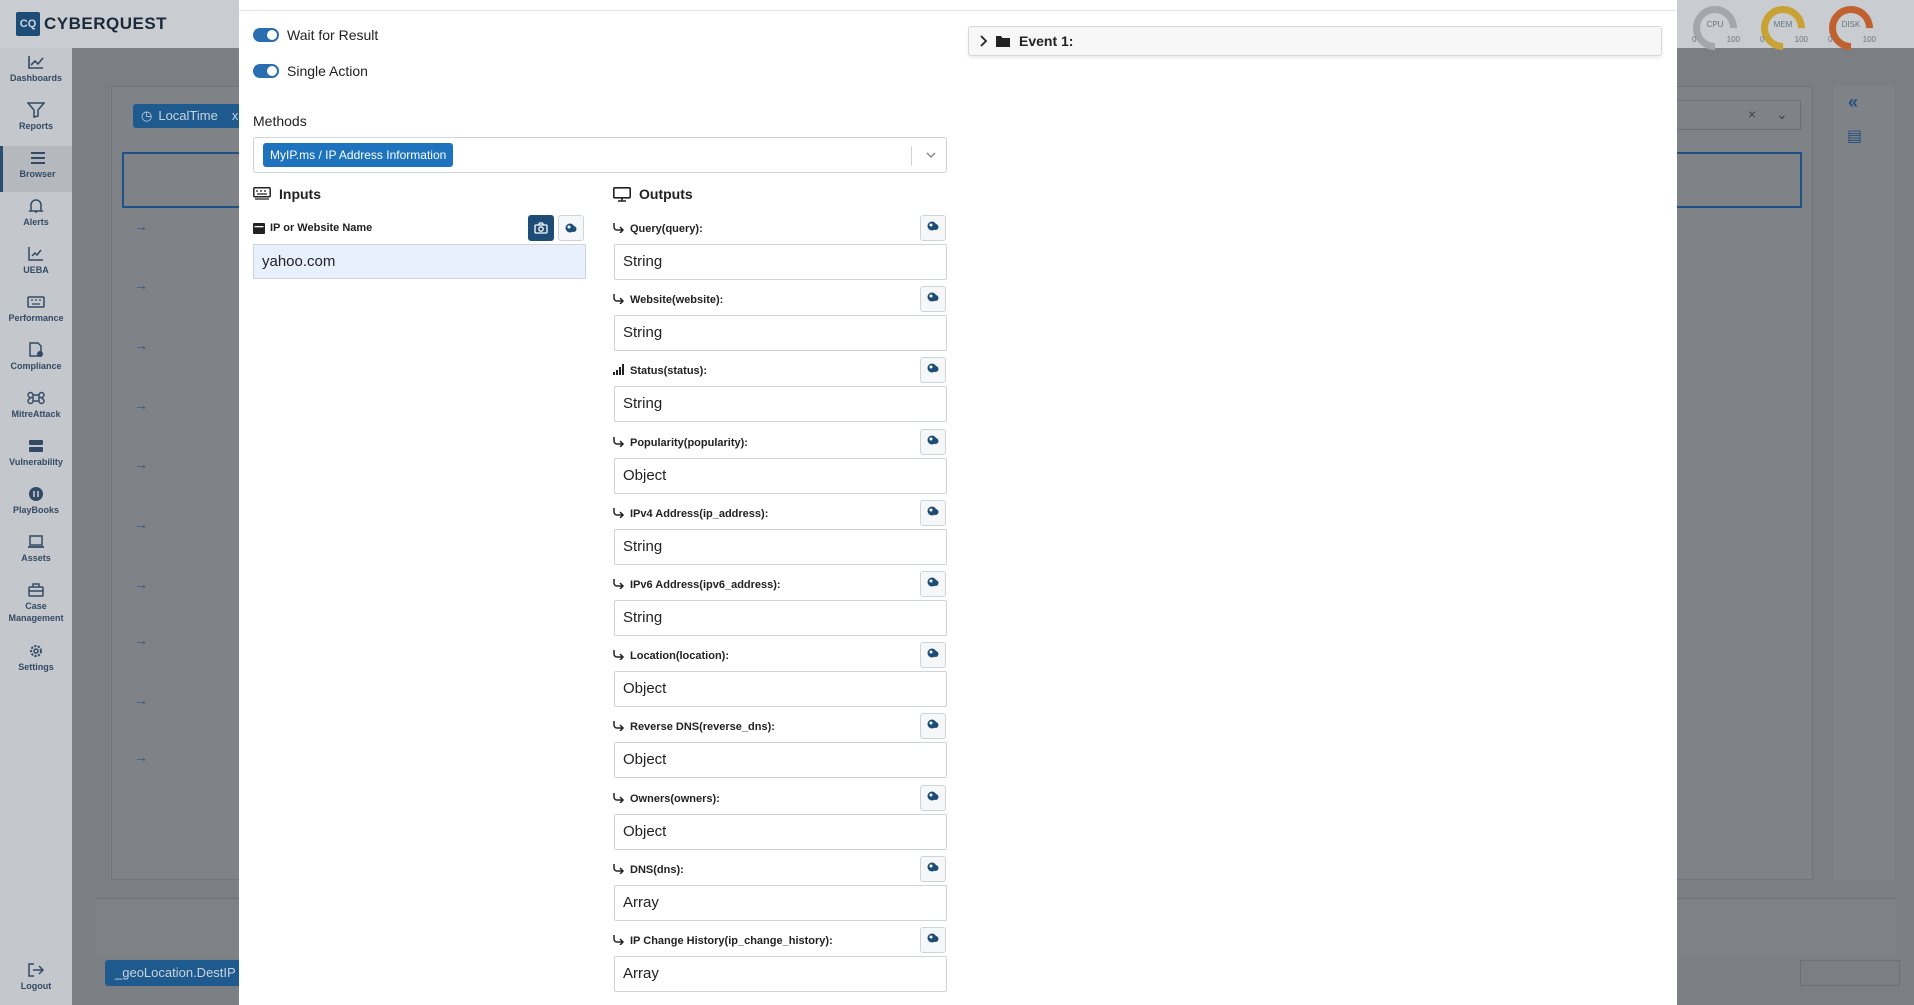  Describe the element at coordinates (1003, 41) in the screenshot. I see `folder-icon` at that location.